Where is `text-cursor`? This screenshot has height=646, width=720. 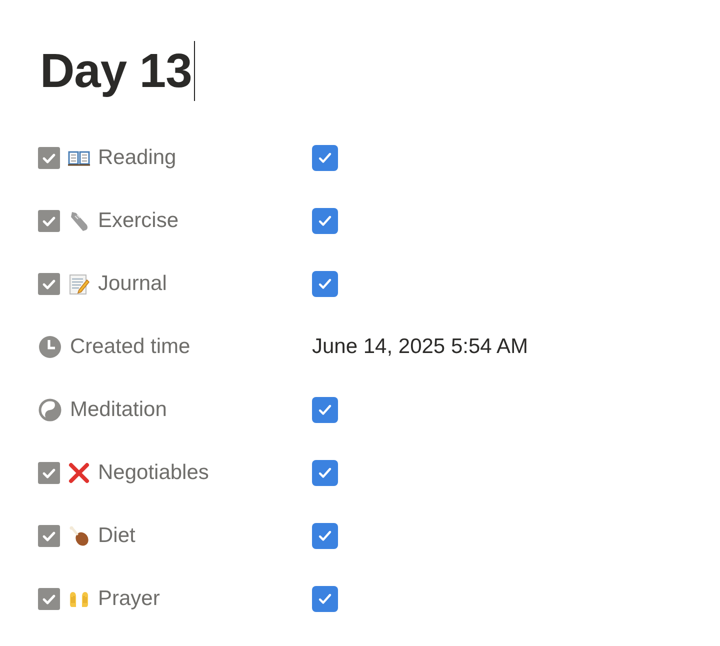 text-cursor is located at coordinates (195, 71).